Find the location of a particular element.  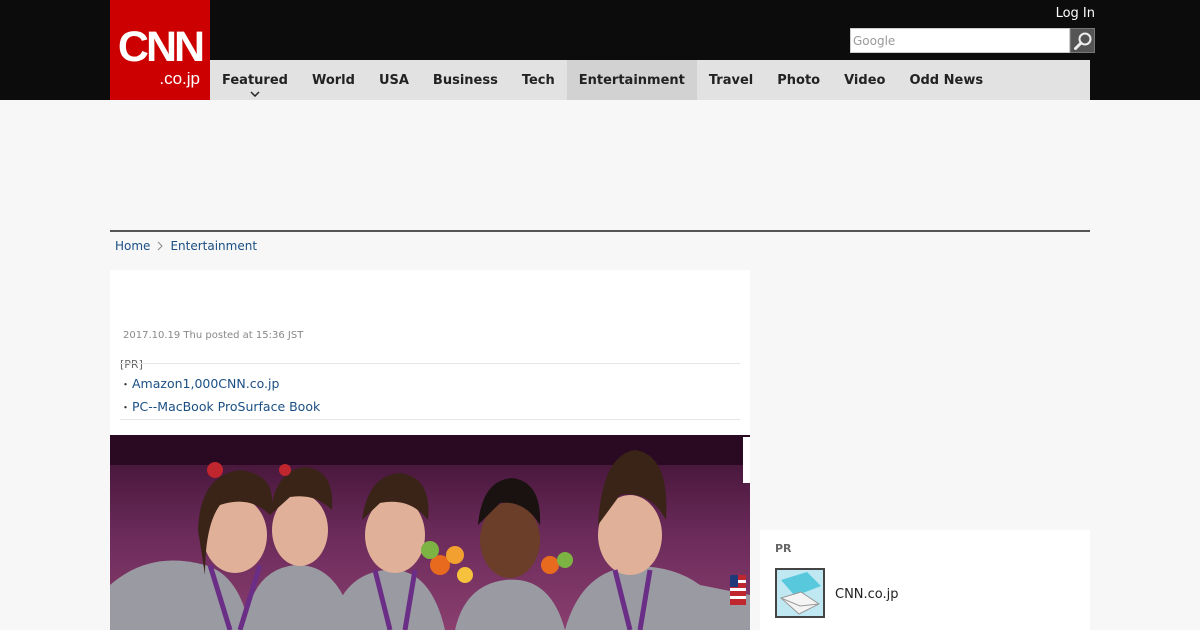

breadcrumb-home-link: Home is located at coordinates (132, 246).